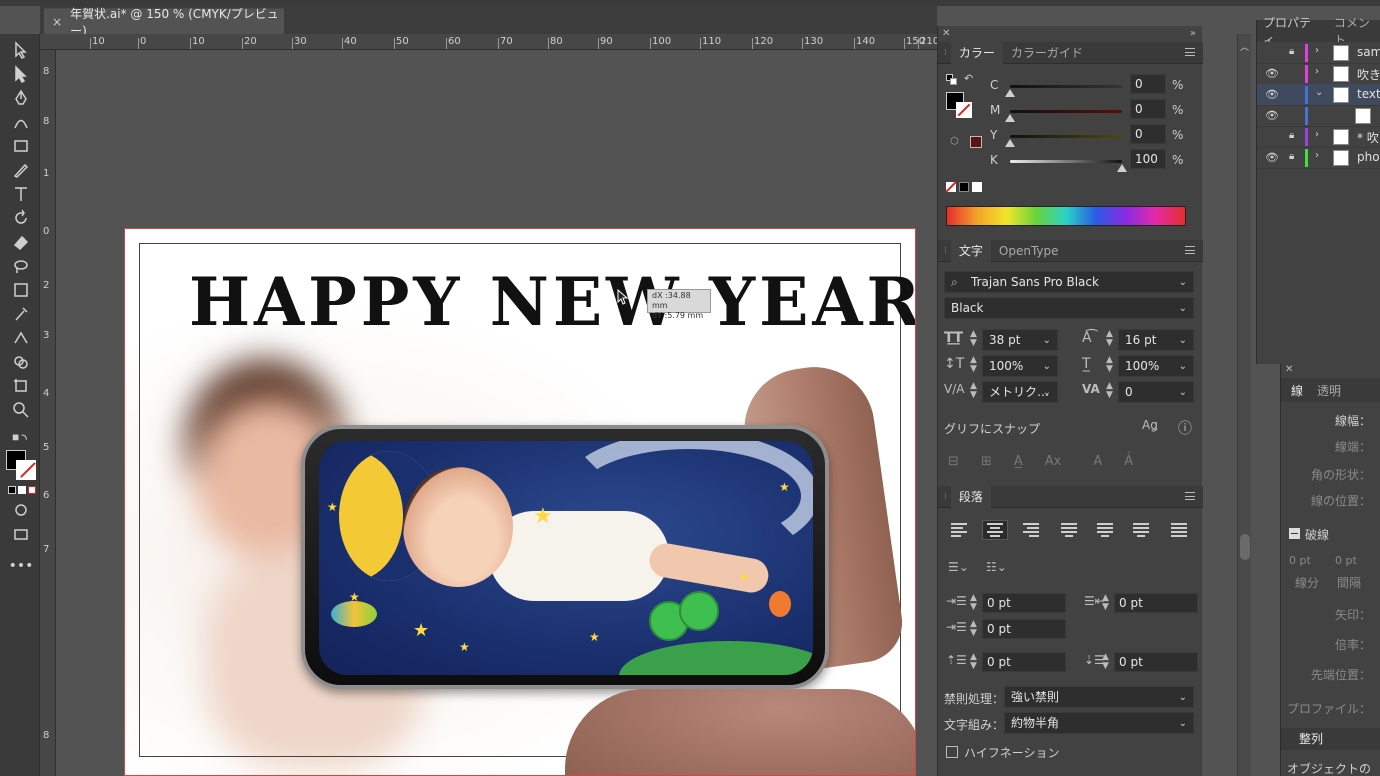 This screenshot has height=776, width=1380. I want to click on space-after-stepper: ▲ ▼, so click(1105, 662).